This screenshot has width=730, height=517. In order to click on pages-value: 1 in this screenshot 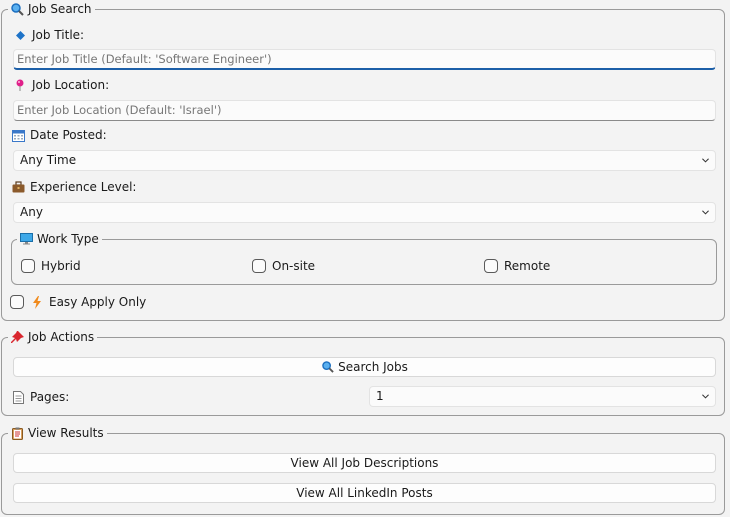, I will do `click(380, 396)`.